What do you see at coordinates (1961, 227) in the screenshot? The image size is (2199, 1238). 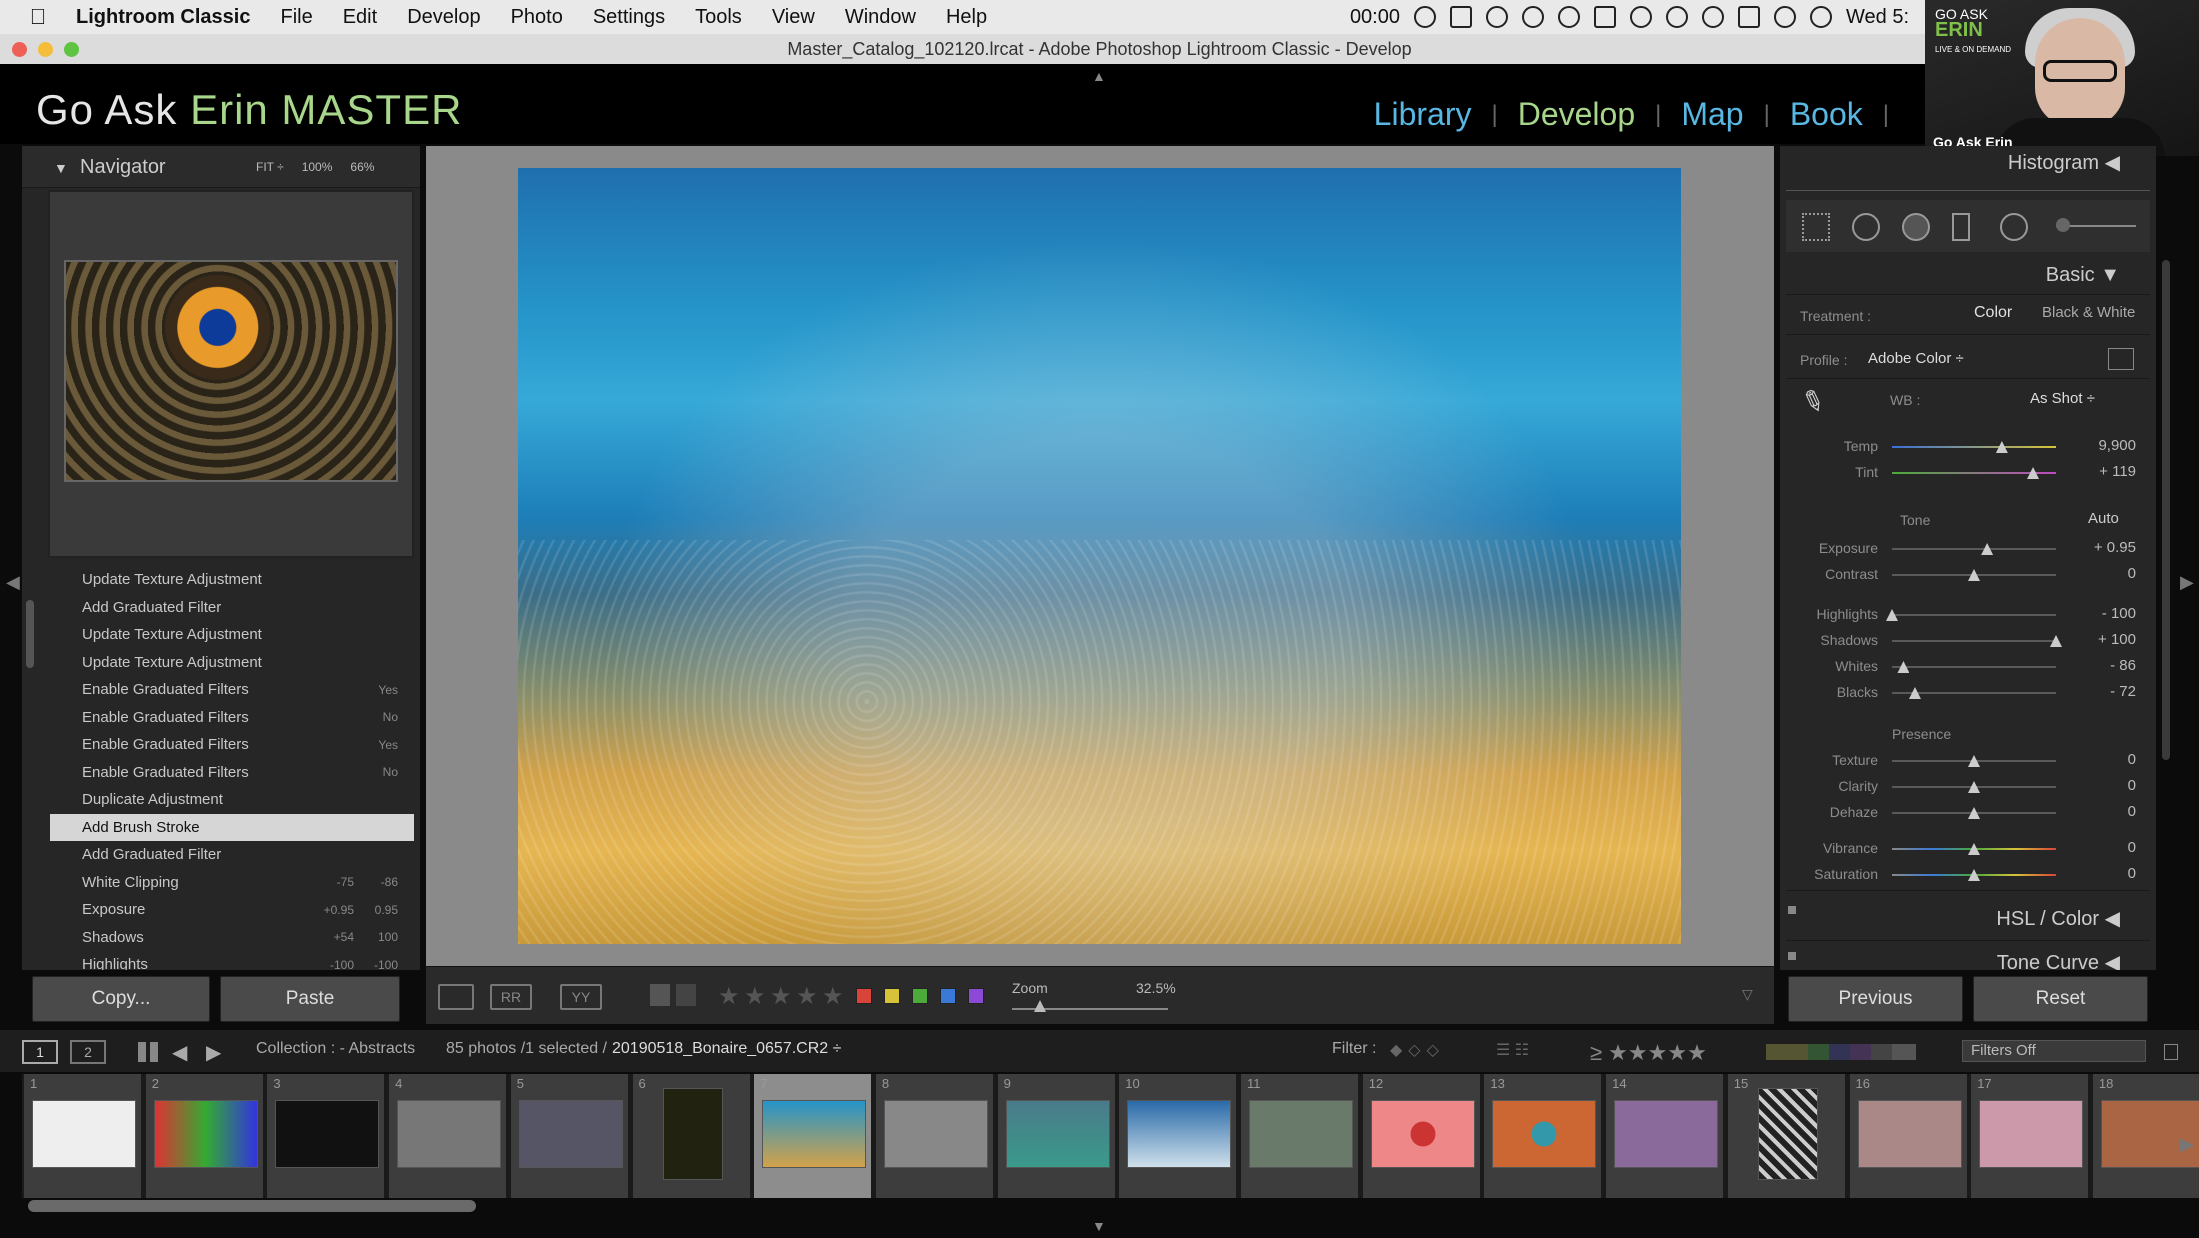 I see `graduated-filter-tool-icon` at bounding box center [1961, 227].